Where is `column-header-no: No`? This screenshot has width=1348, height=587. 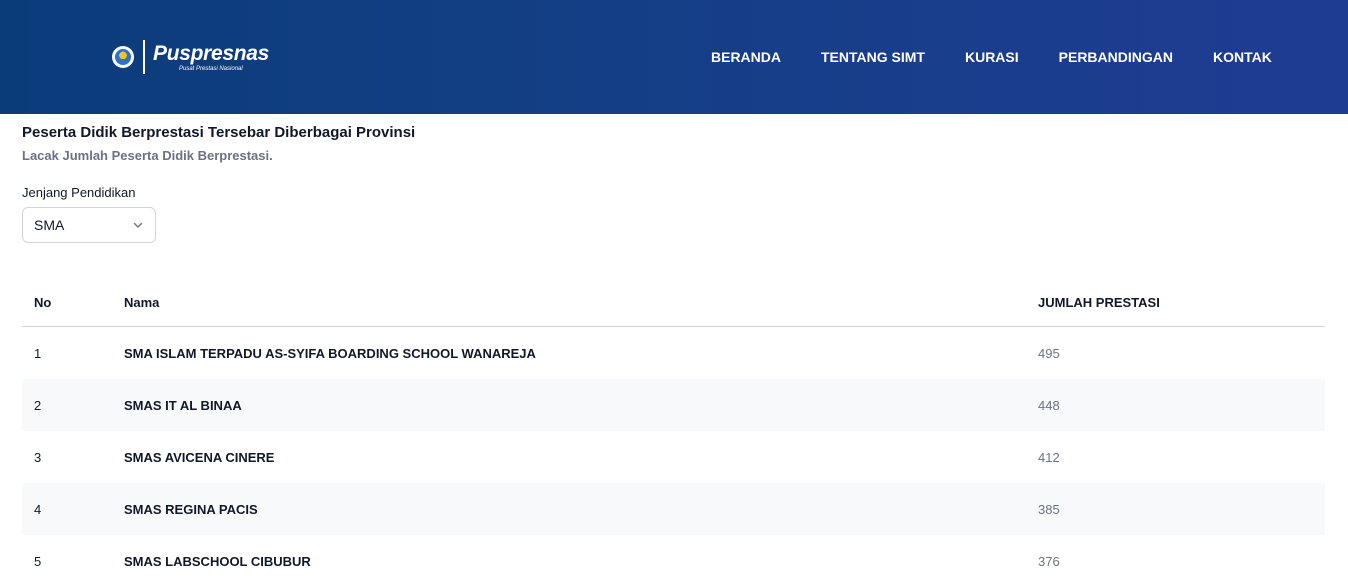
column-header-no: No is located at coordinates (43, 302).